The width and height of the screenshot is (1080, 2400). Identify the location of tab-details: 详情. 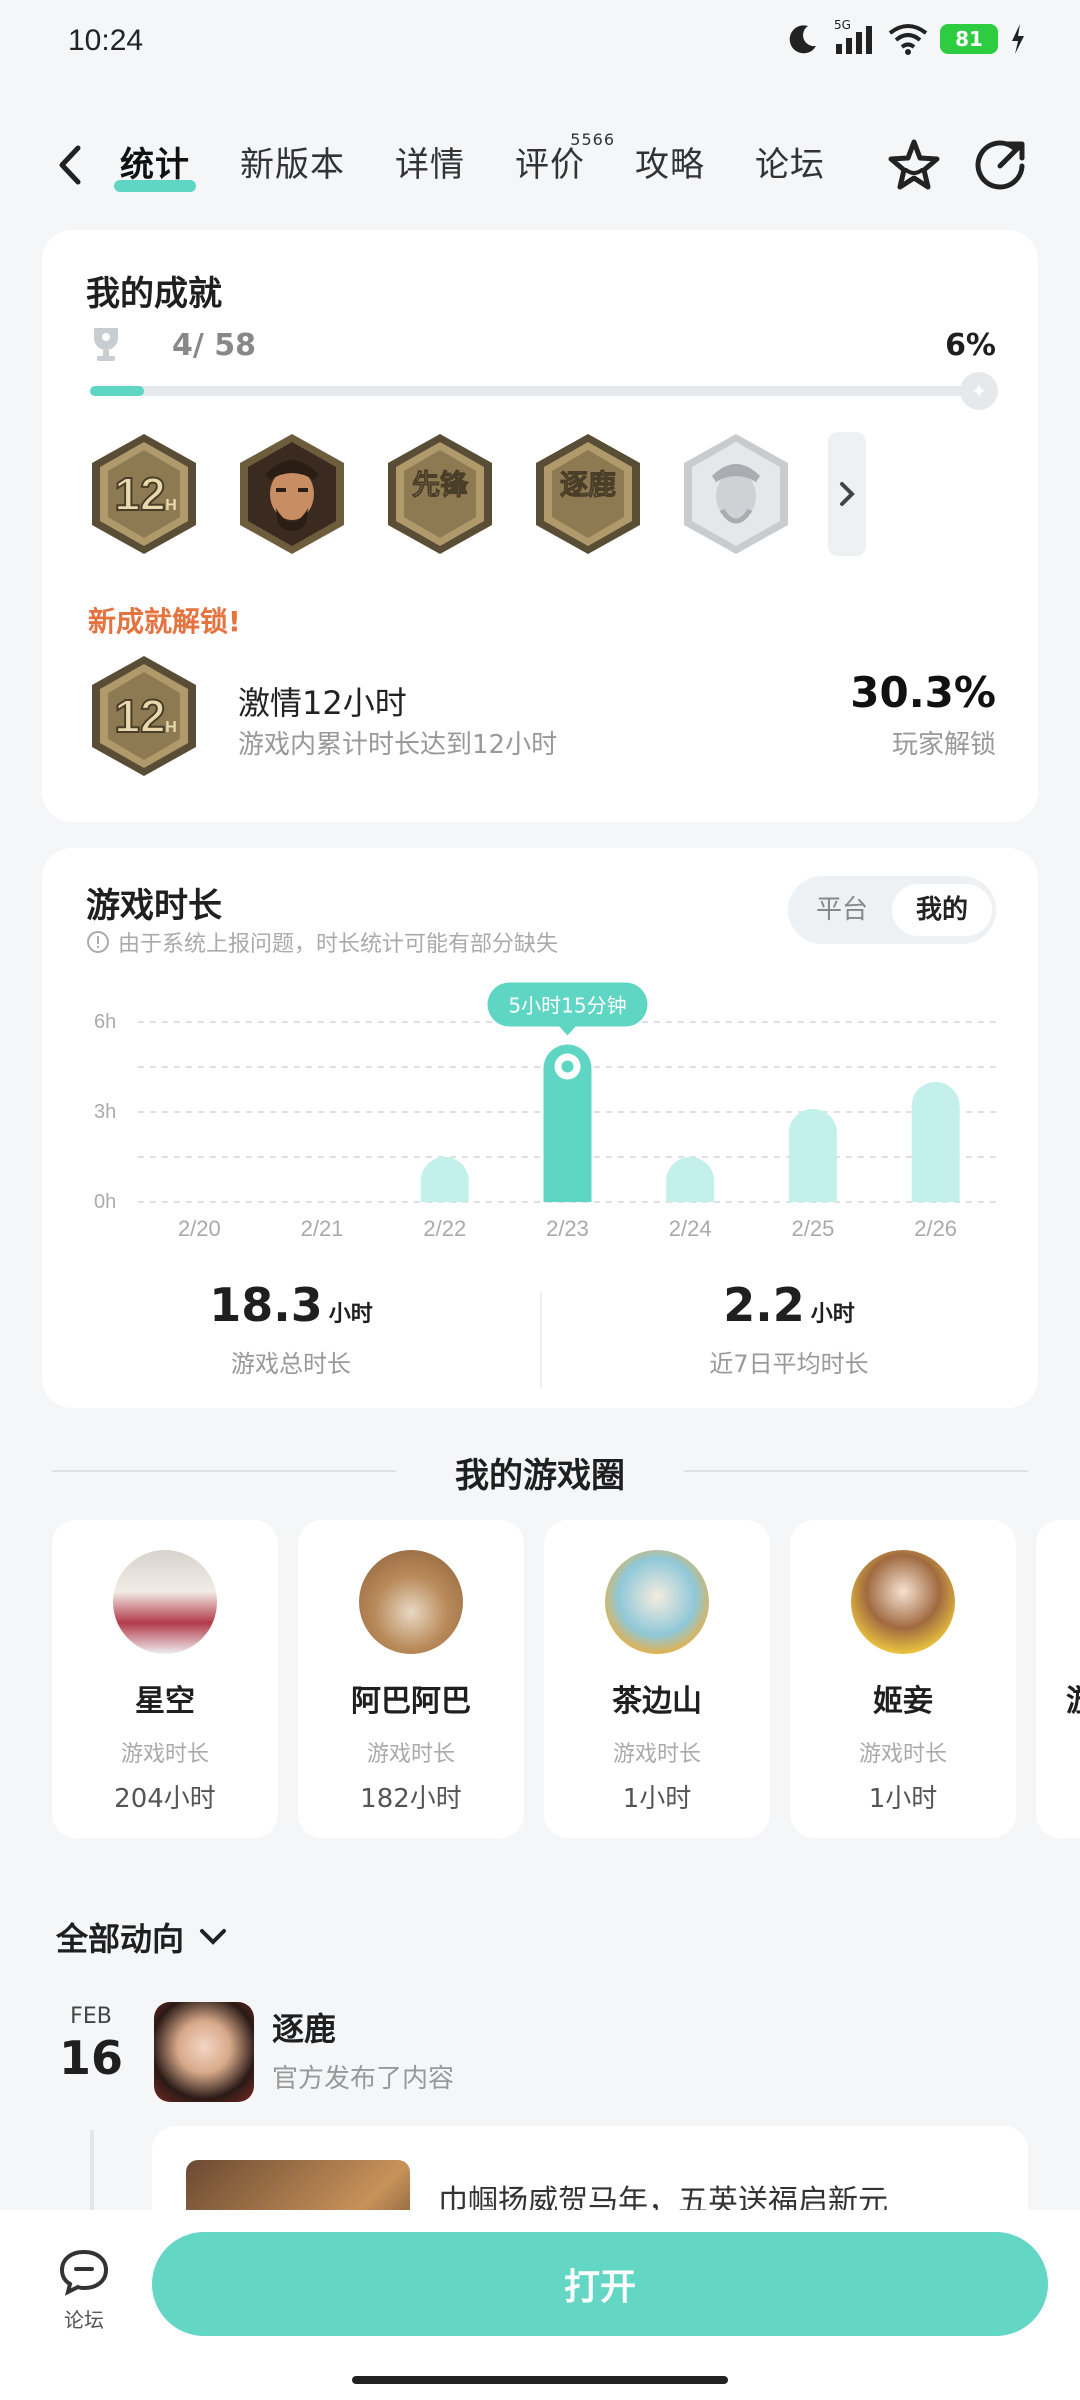
(430, 165).